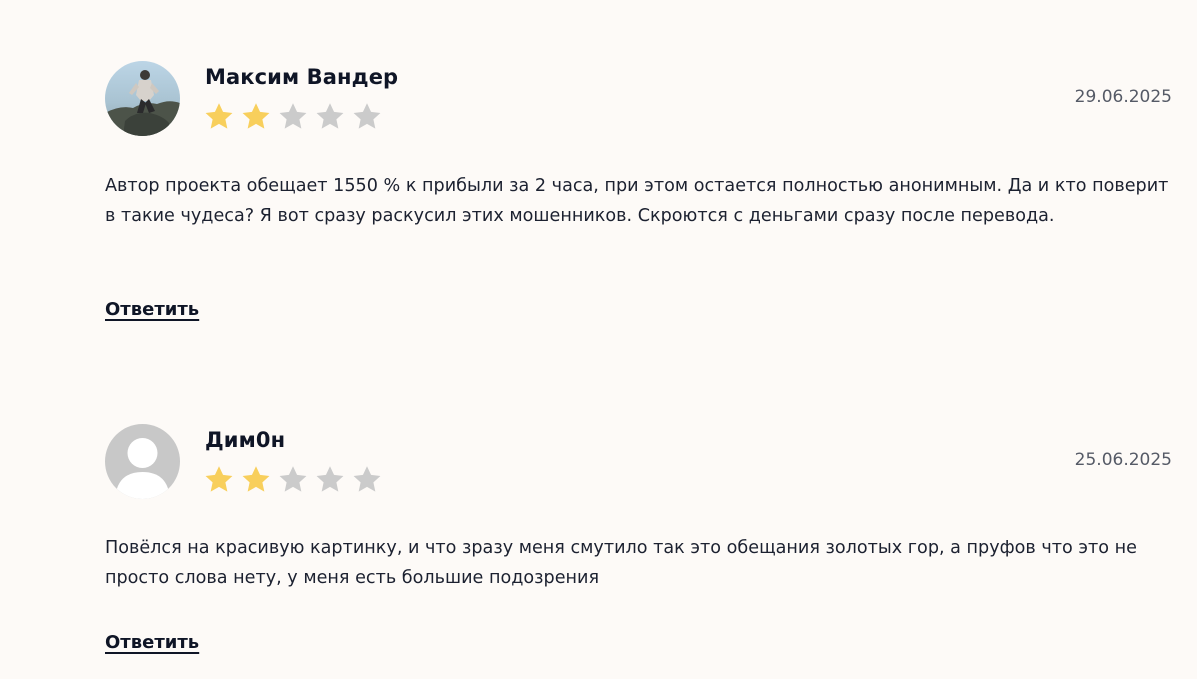 This screenshot has width=1197, height=679. I want to click on user-photo-avatar, so click(142, 98).